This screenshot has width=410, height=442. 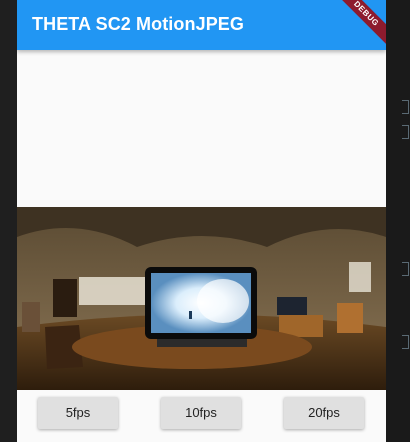 I want to click on device-bezel-right, so click(x=398, y=221).